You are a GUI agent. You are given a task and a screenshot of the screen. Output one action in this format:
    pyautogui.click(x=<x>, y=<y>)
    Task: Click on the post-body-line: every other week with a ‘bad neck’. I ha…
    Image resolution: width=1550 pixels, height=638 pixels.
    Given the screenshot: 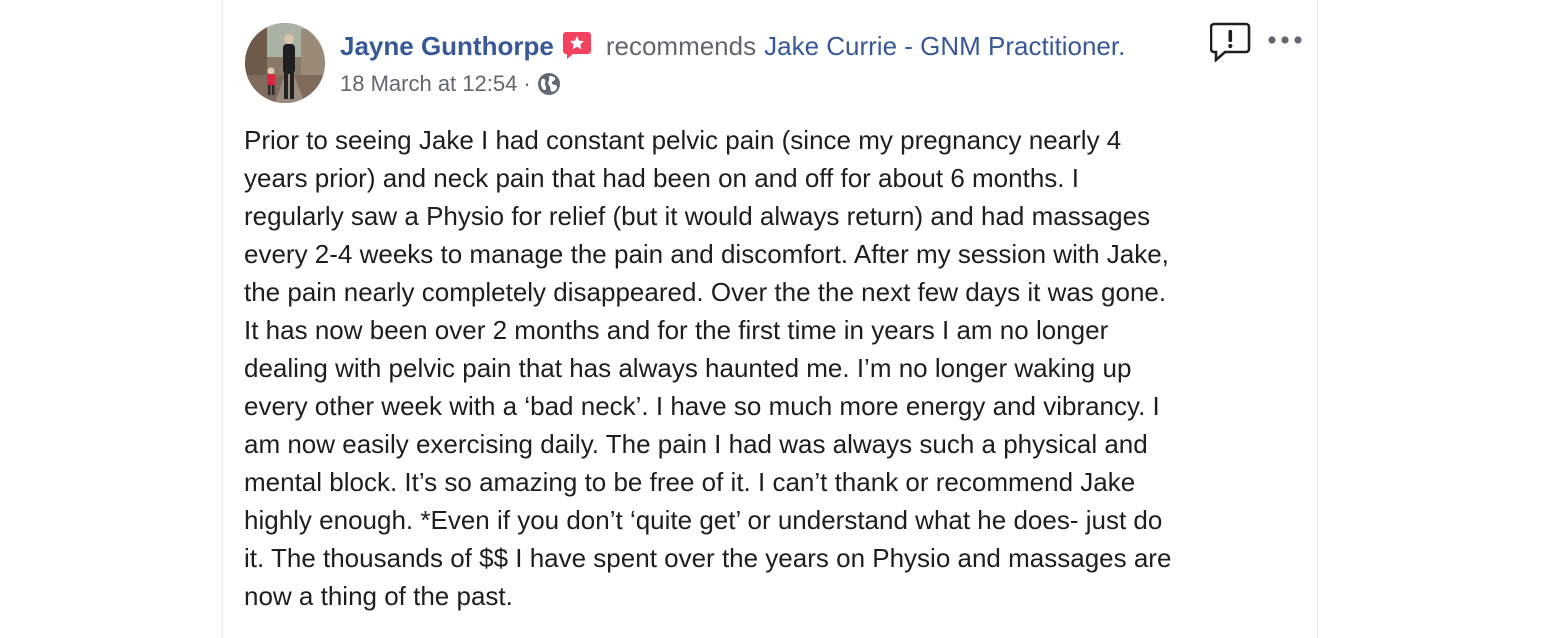 What is the action you would take?
    pyautogui.click(x=702, y=406)
    